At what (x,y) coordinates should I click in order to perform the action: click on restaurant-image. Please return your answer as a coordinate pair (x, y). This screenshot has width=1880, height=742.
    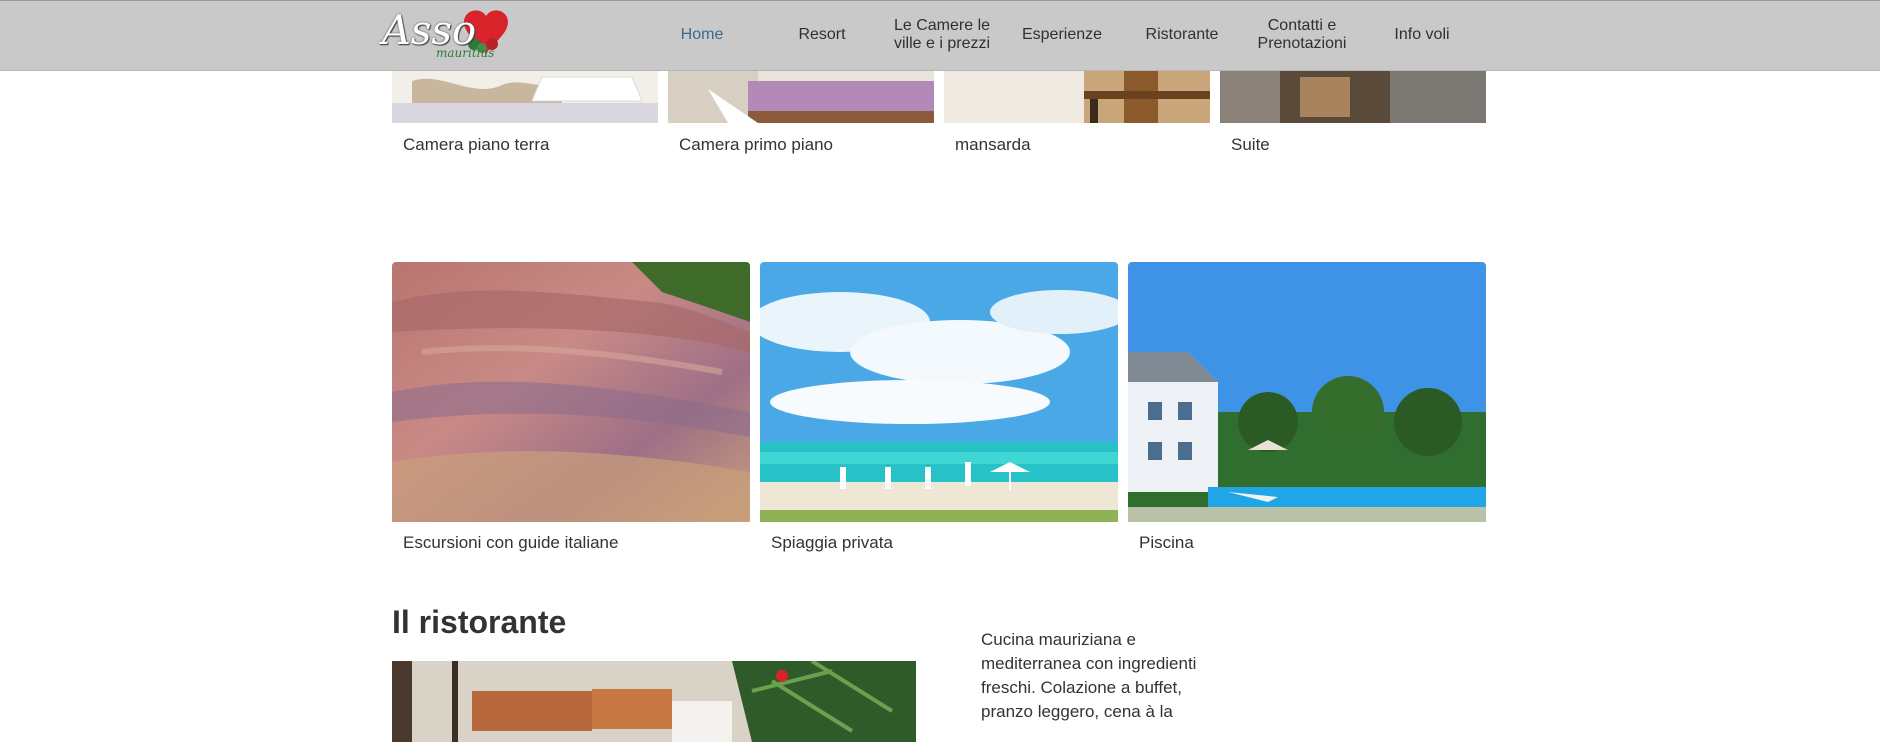
    Looking at the image, I should click on (654, 701).